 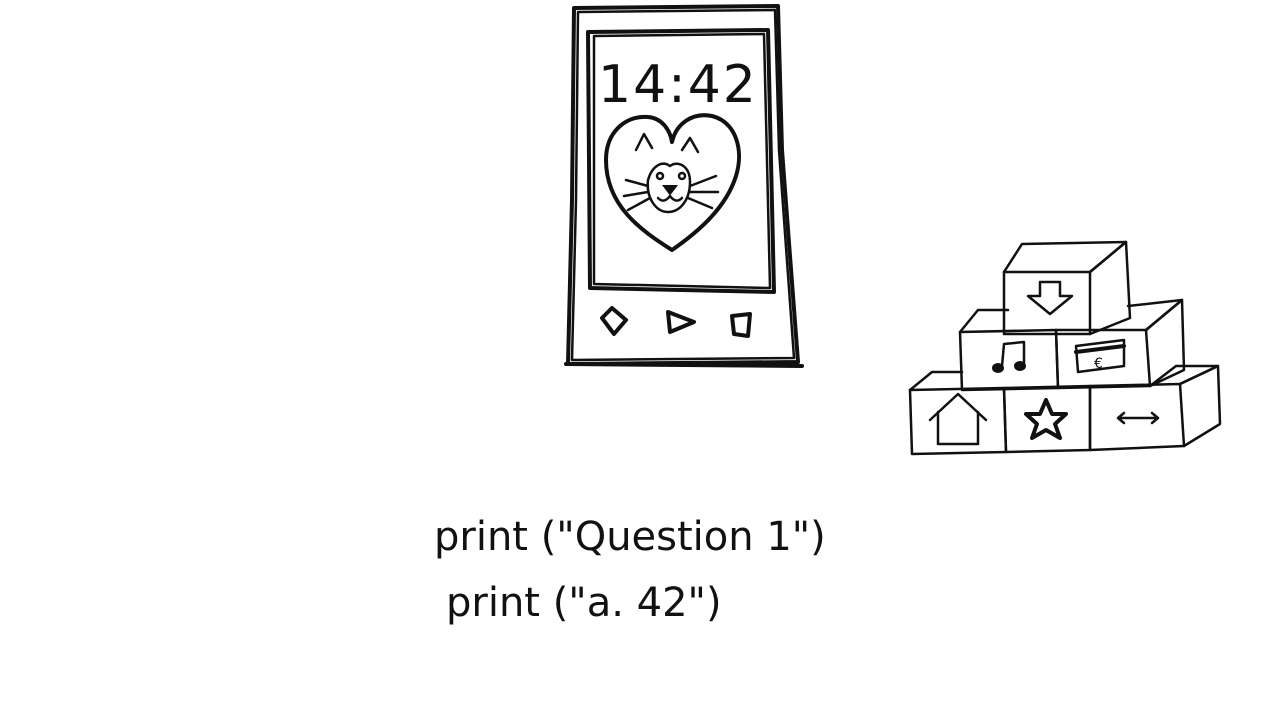 What do you see at coordinates (1098, 364) in the screenshot?
I see `card-euro-symbol: €` at bounding box center [1098, 364].